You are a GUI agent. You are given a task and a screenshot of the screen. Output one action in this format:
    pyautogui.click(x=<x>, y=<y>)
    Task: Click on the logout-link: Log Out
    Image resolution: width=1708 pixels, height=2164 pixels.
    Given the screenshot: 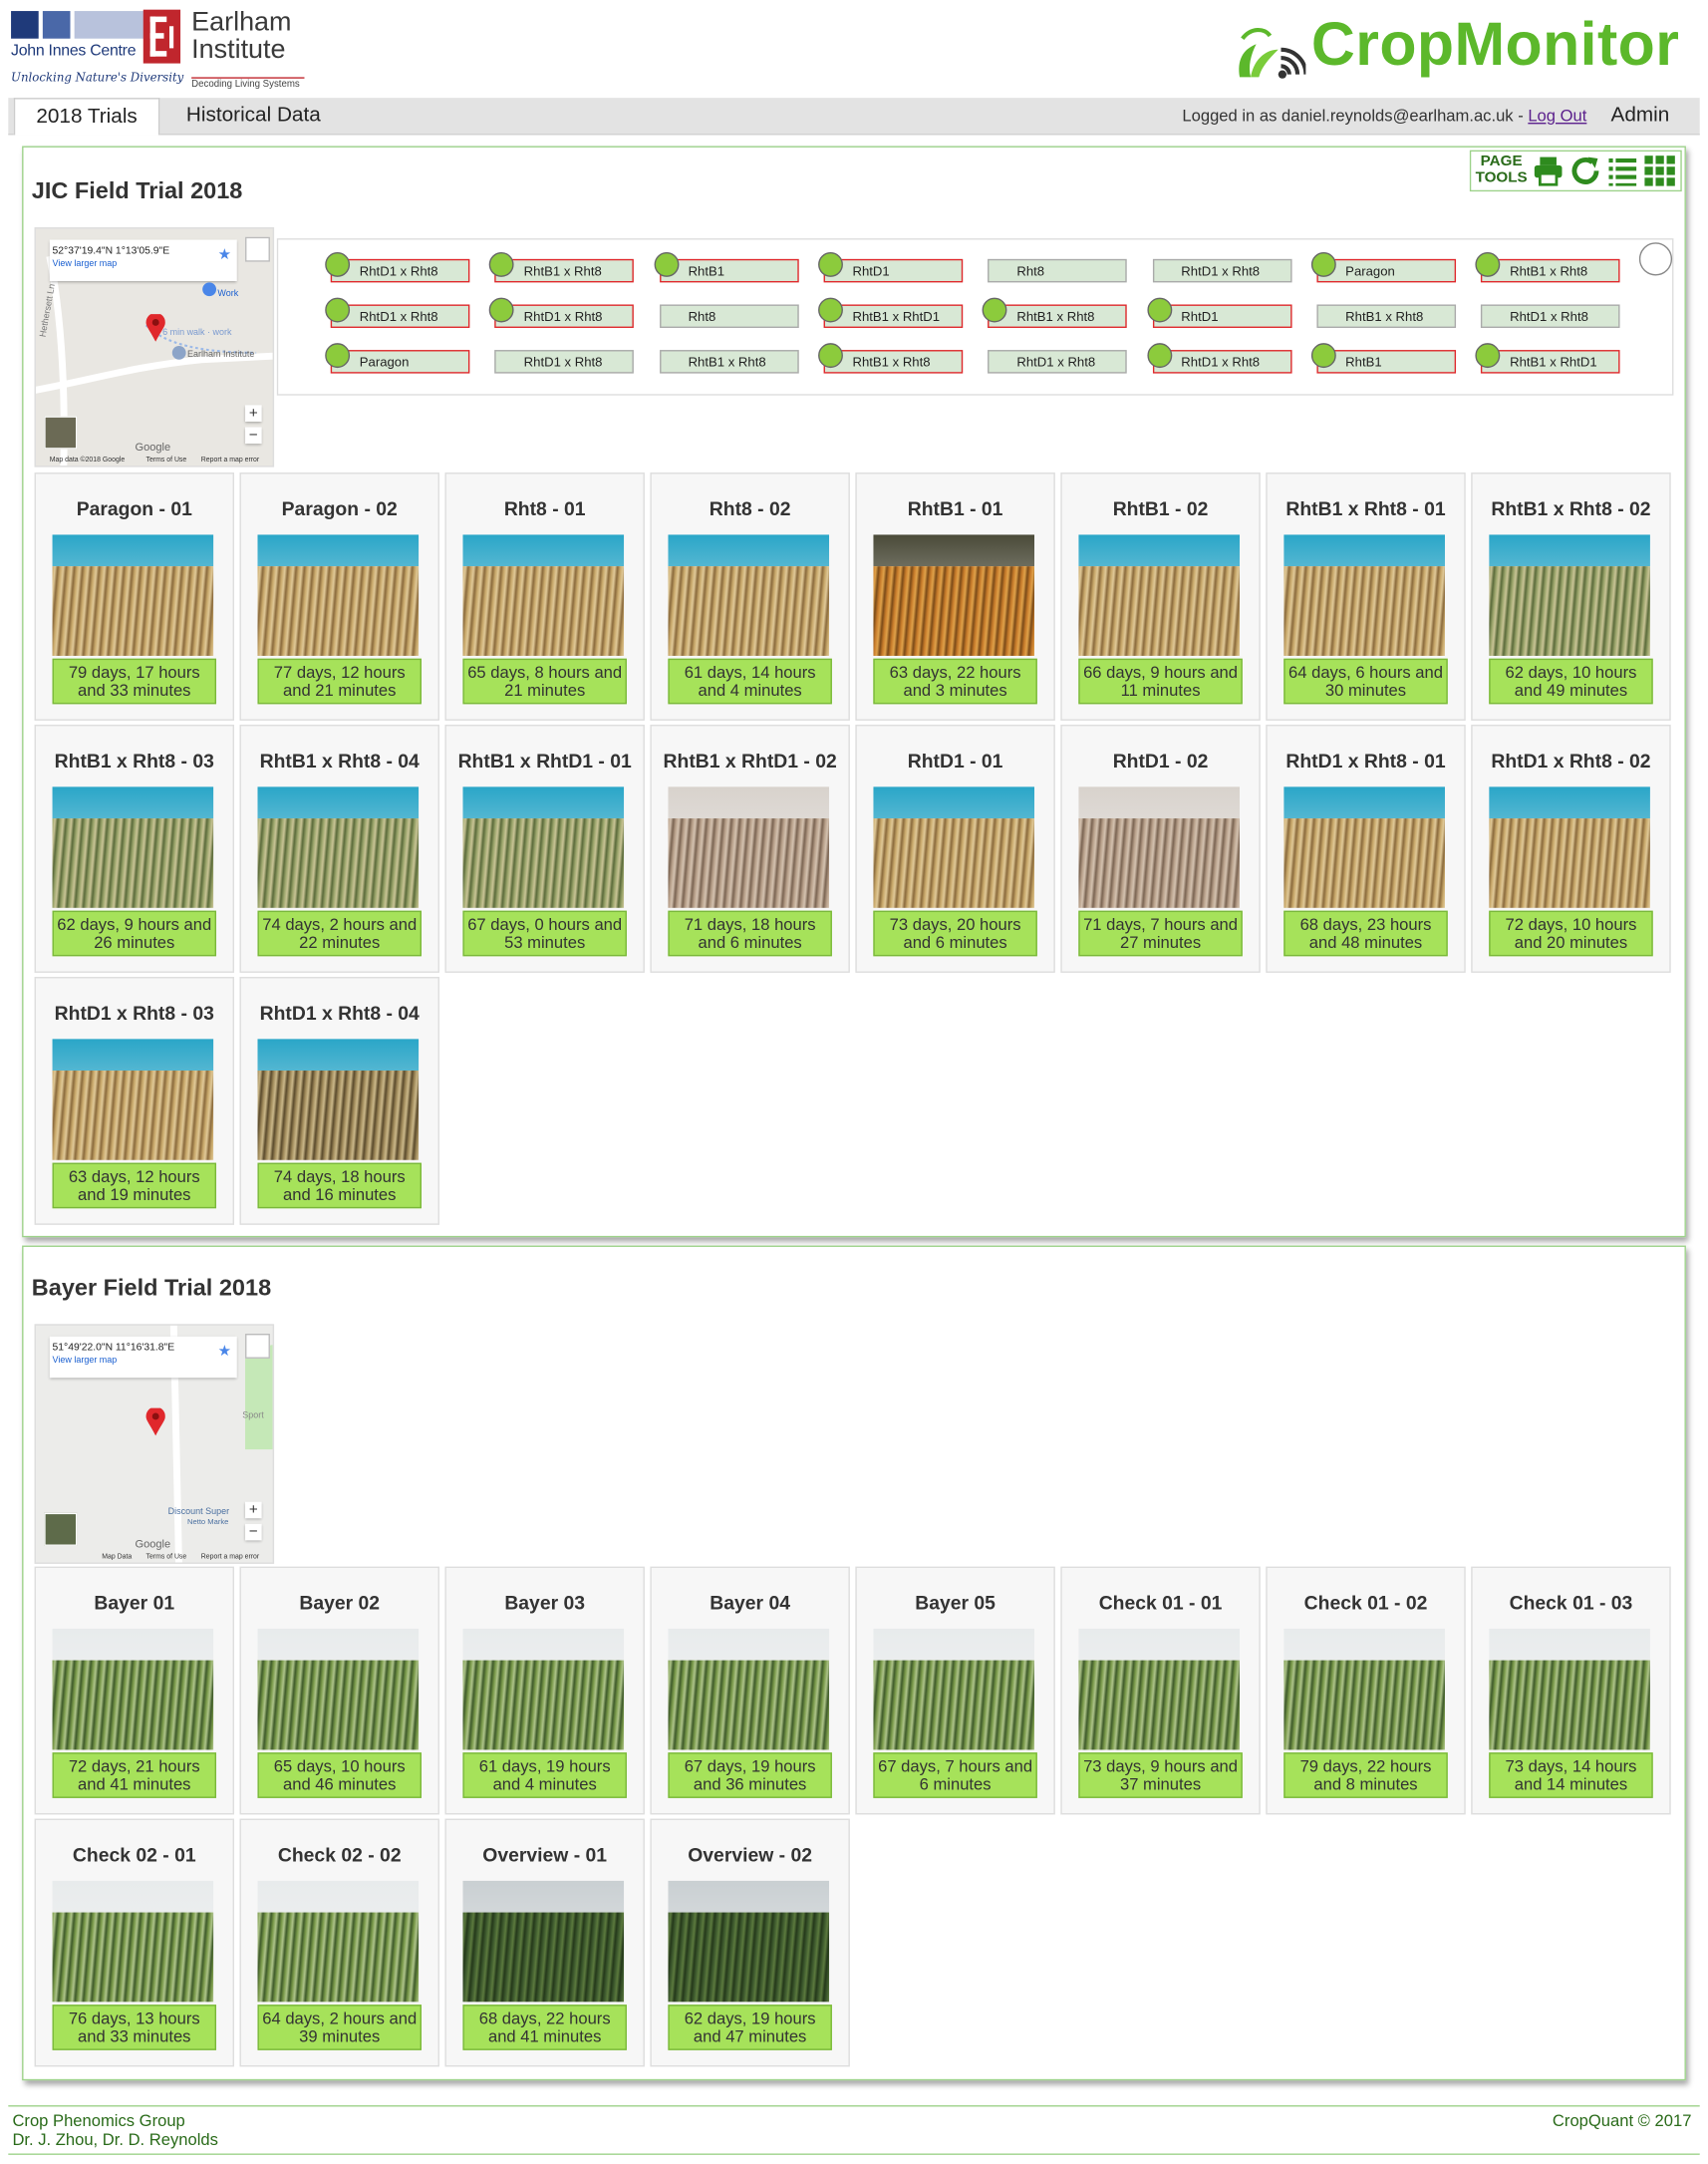 What is the action you would take?
    pyautogui.click(x=1557, y=115)
    